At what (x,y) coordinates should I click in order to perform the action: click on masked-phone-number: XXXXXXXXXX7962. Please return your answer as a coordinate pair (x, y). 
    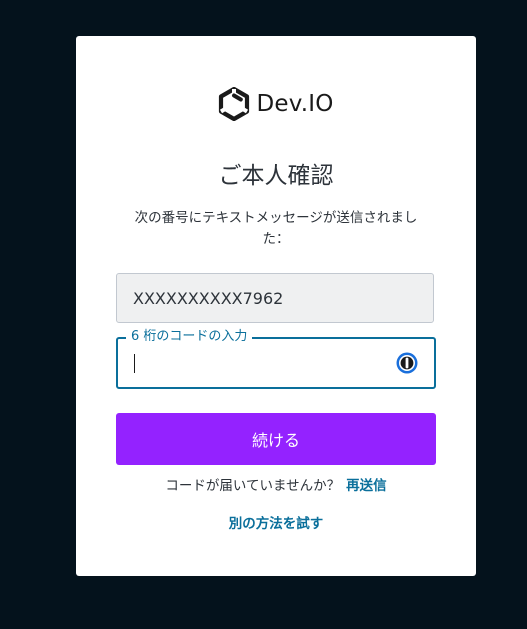
    Looking at the image, I should click on (275, 298).